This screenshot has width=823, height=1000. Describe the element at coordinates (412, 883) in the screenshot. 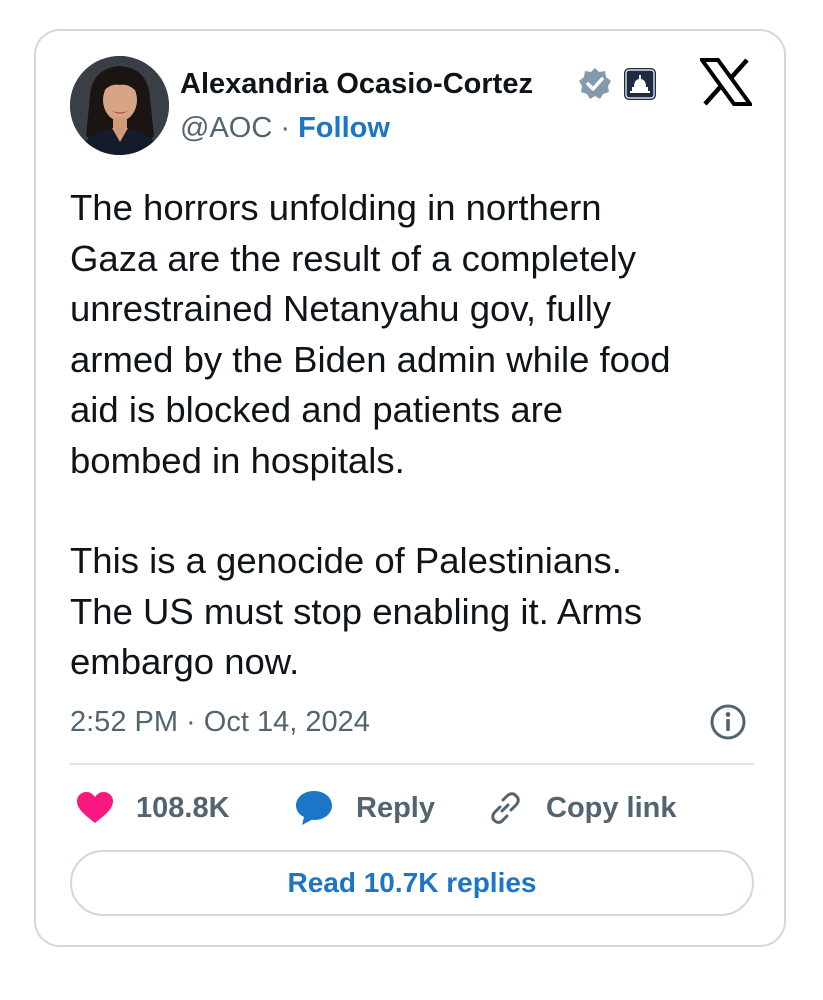

I see `read-replies-button: Read 10.7K replies` at that location.